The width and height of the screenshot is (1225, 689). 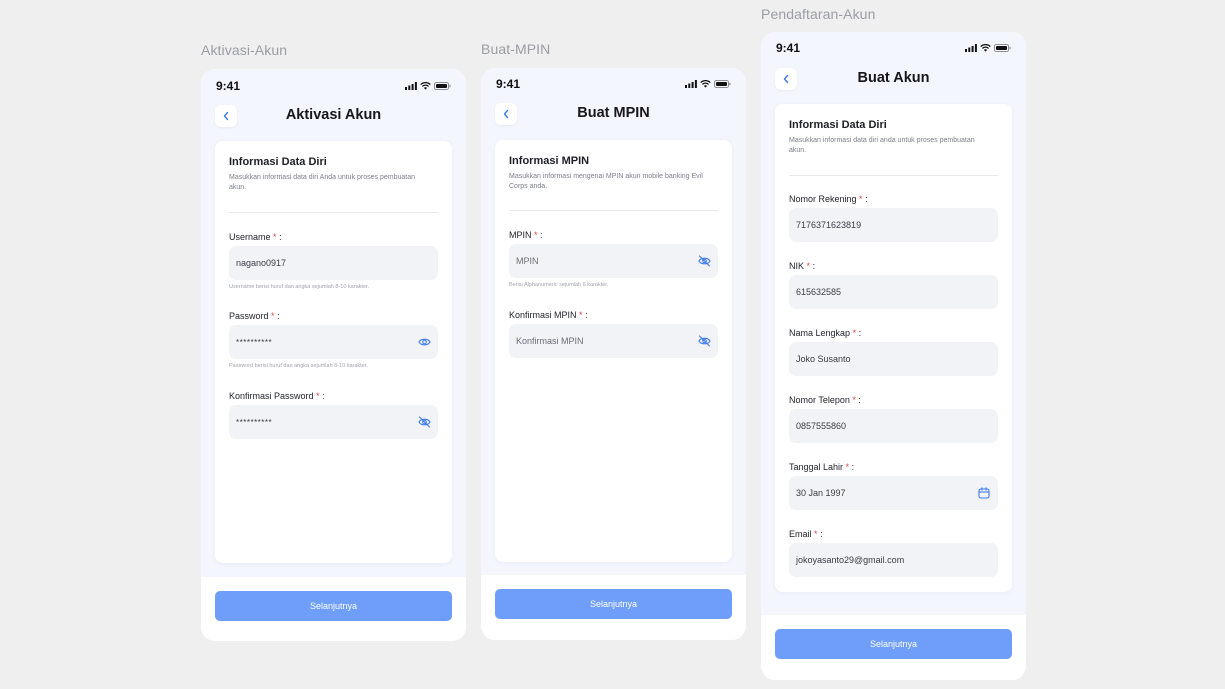 I want to click on page-title: Buat MPIN, so click(x=613, y=113).